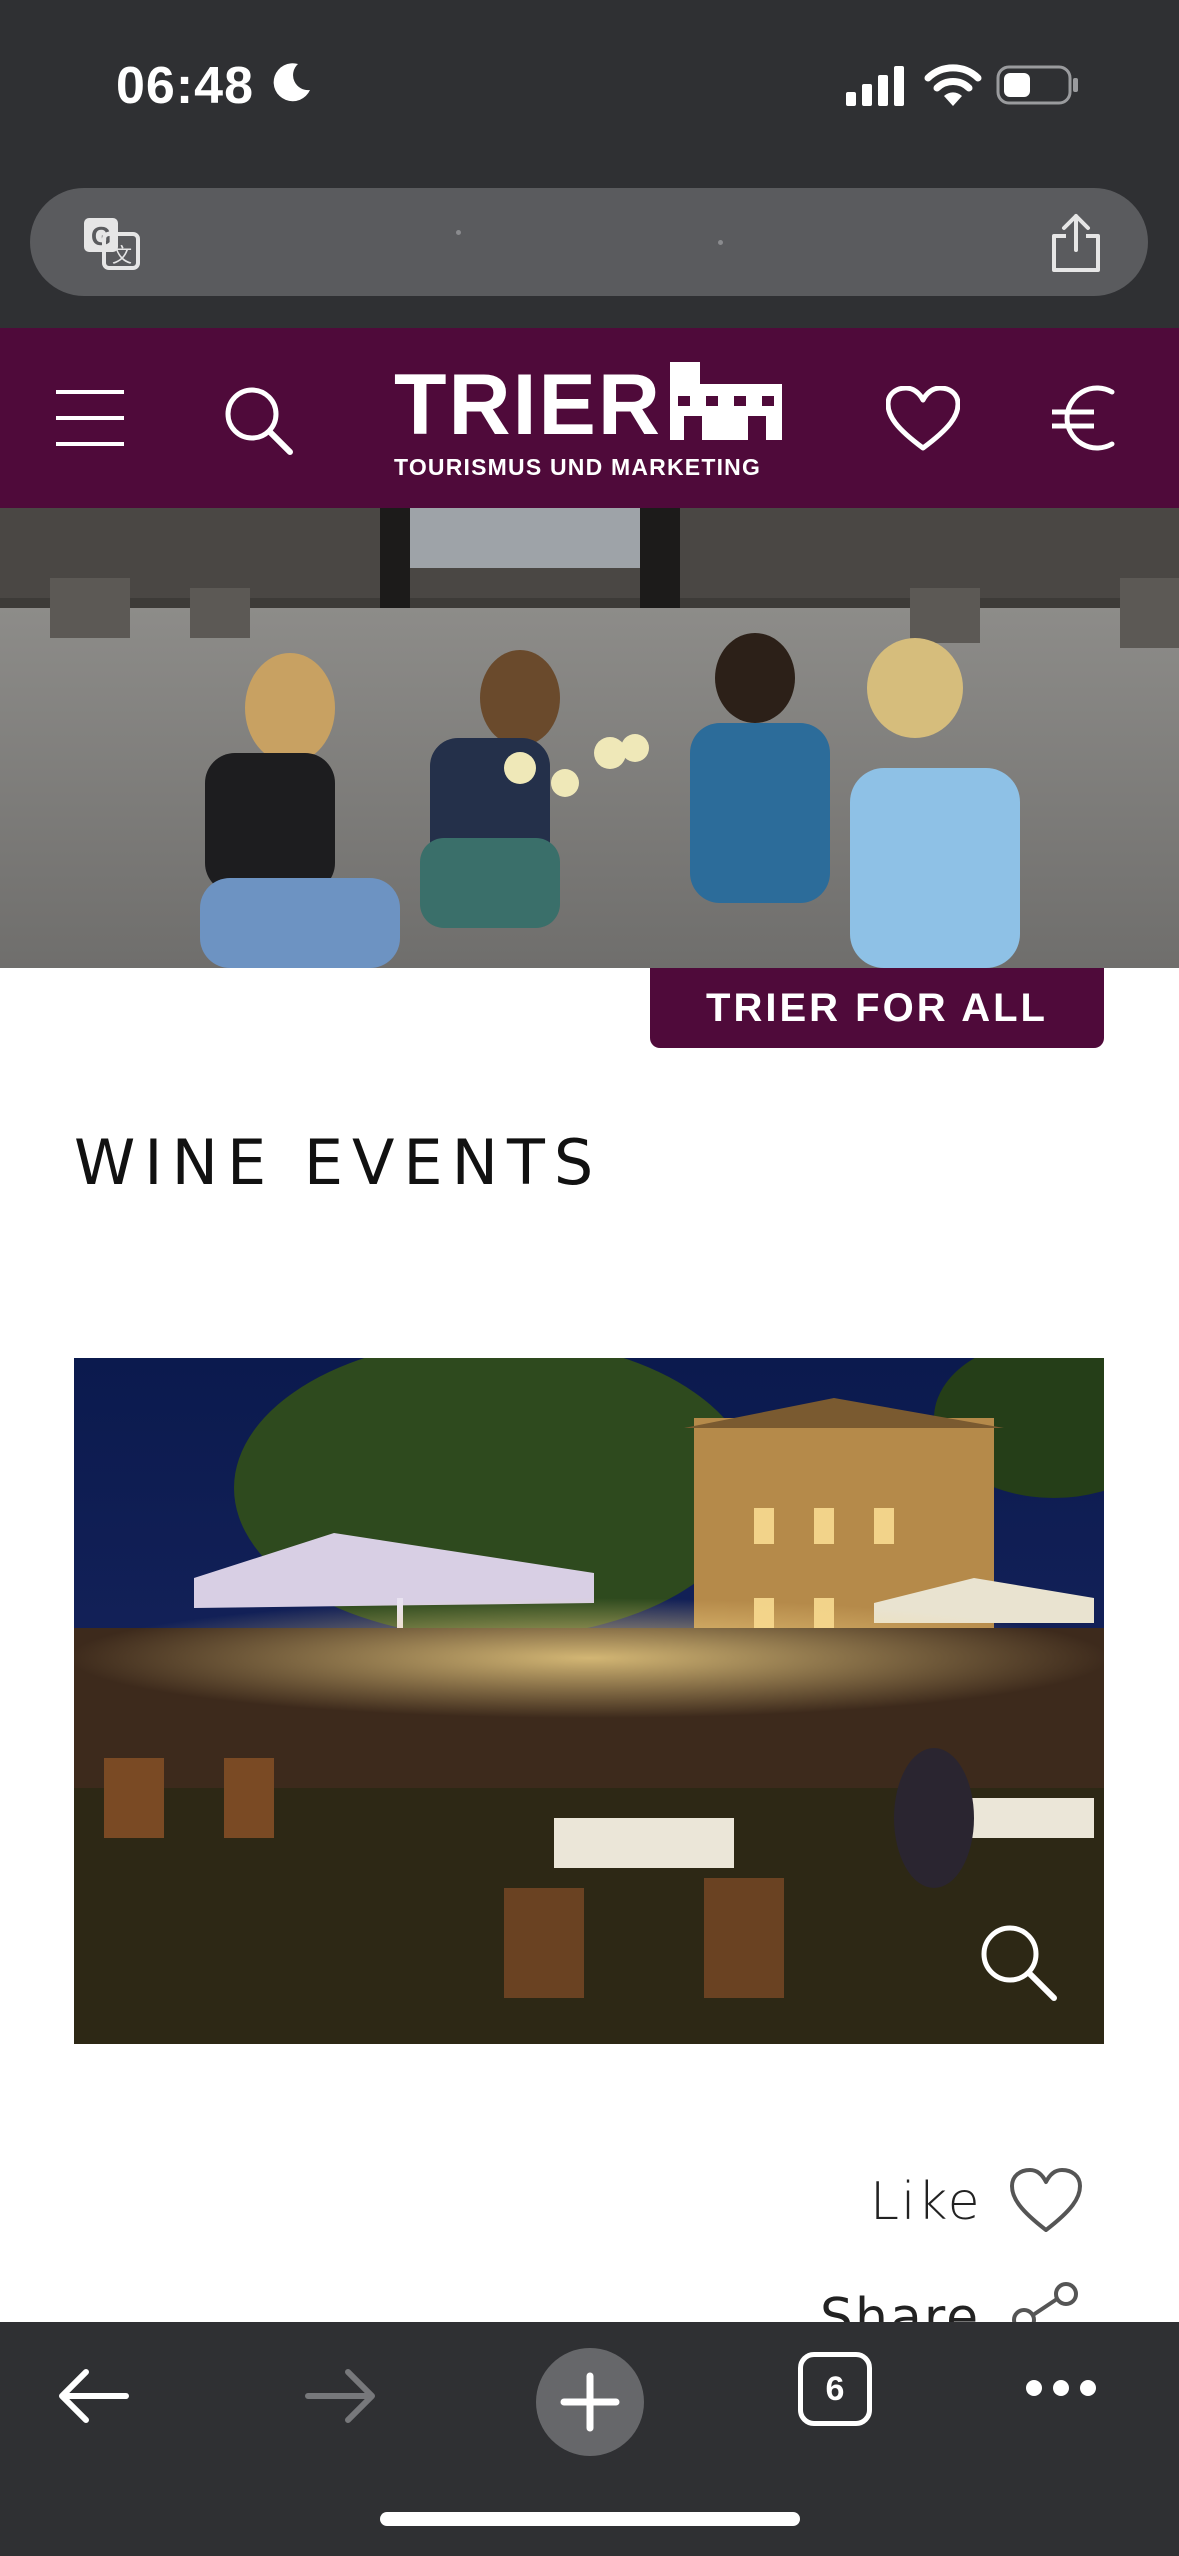 The width and height of the screenshot is (1179, 2556). I want to click on trier-for-all-badge: TRIER FOR ALL, so click(877, 1008).